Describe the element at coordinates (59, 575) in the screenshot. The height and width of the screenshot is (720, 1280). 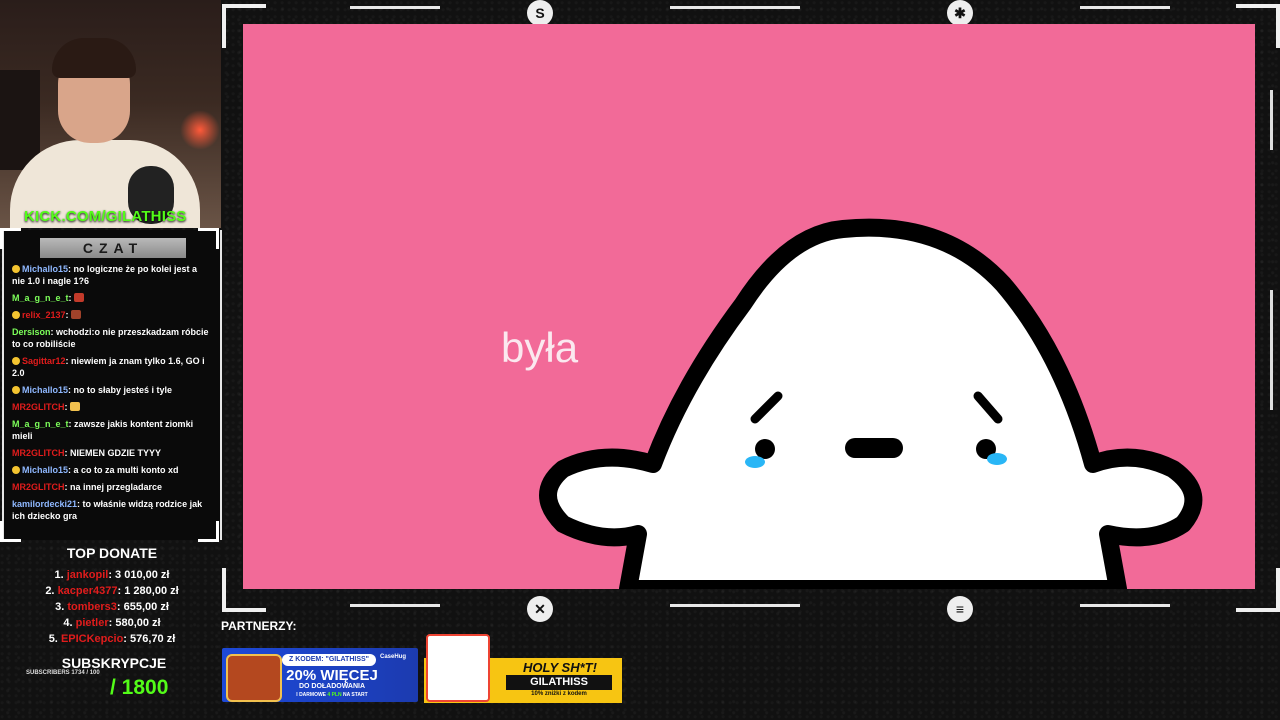
I see `donate-rank: 1.` at that location.